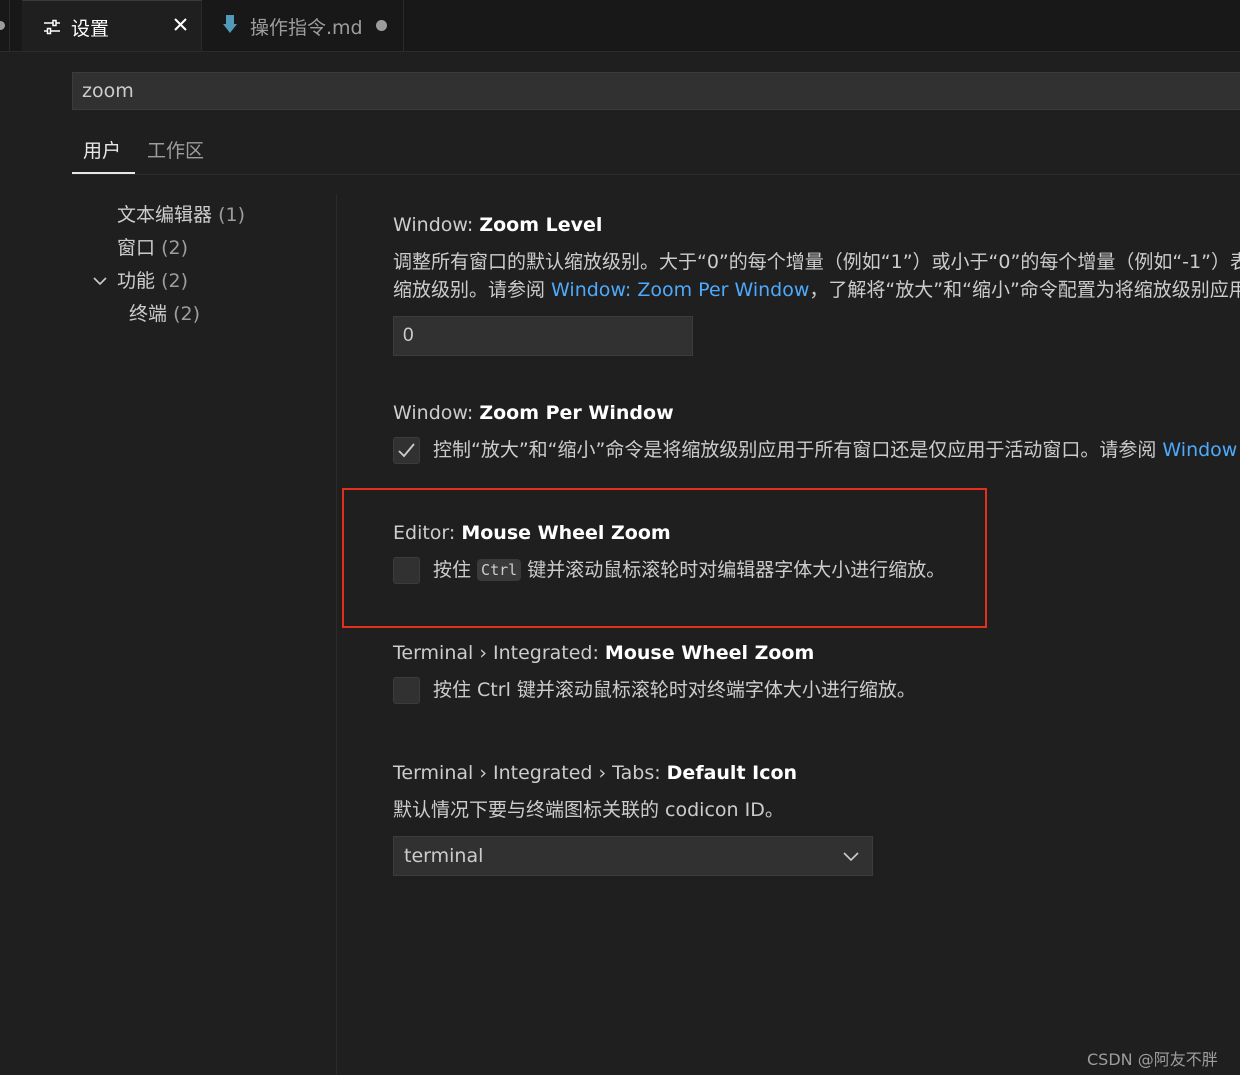 This screenshot has height=1075, width=1240. Describe the element at coordinates (165, 215) in the screenshot. I see `toc-item-label: 文本编辑器` at that location.